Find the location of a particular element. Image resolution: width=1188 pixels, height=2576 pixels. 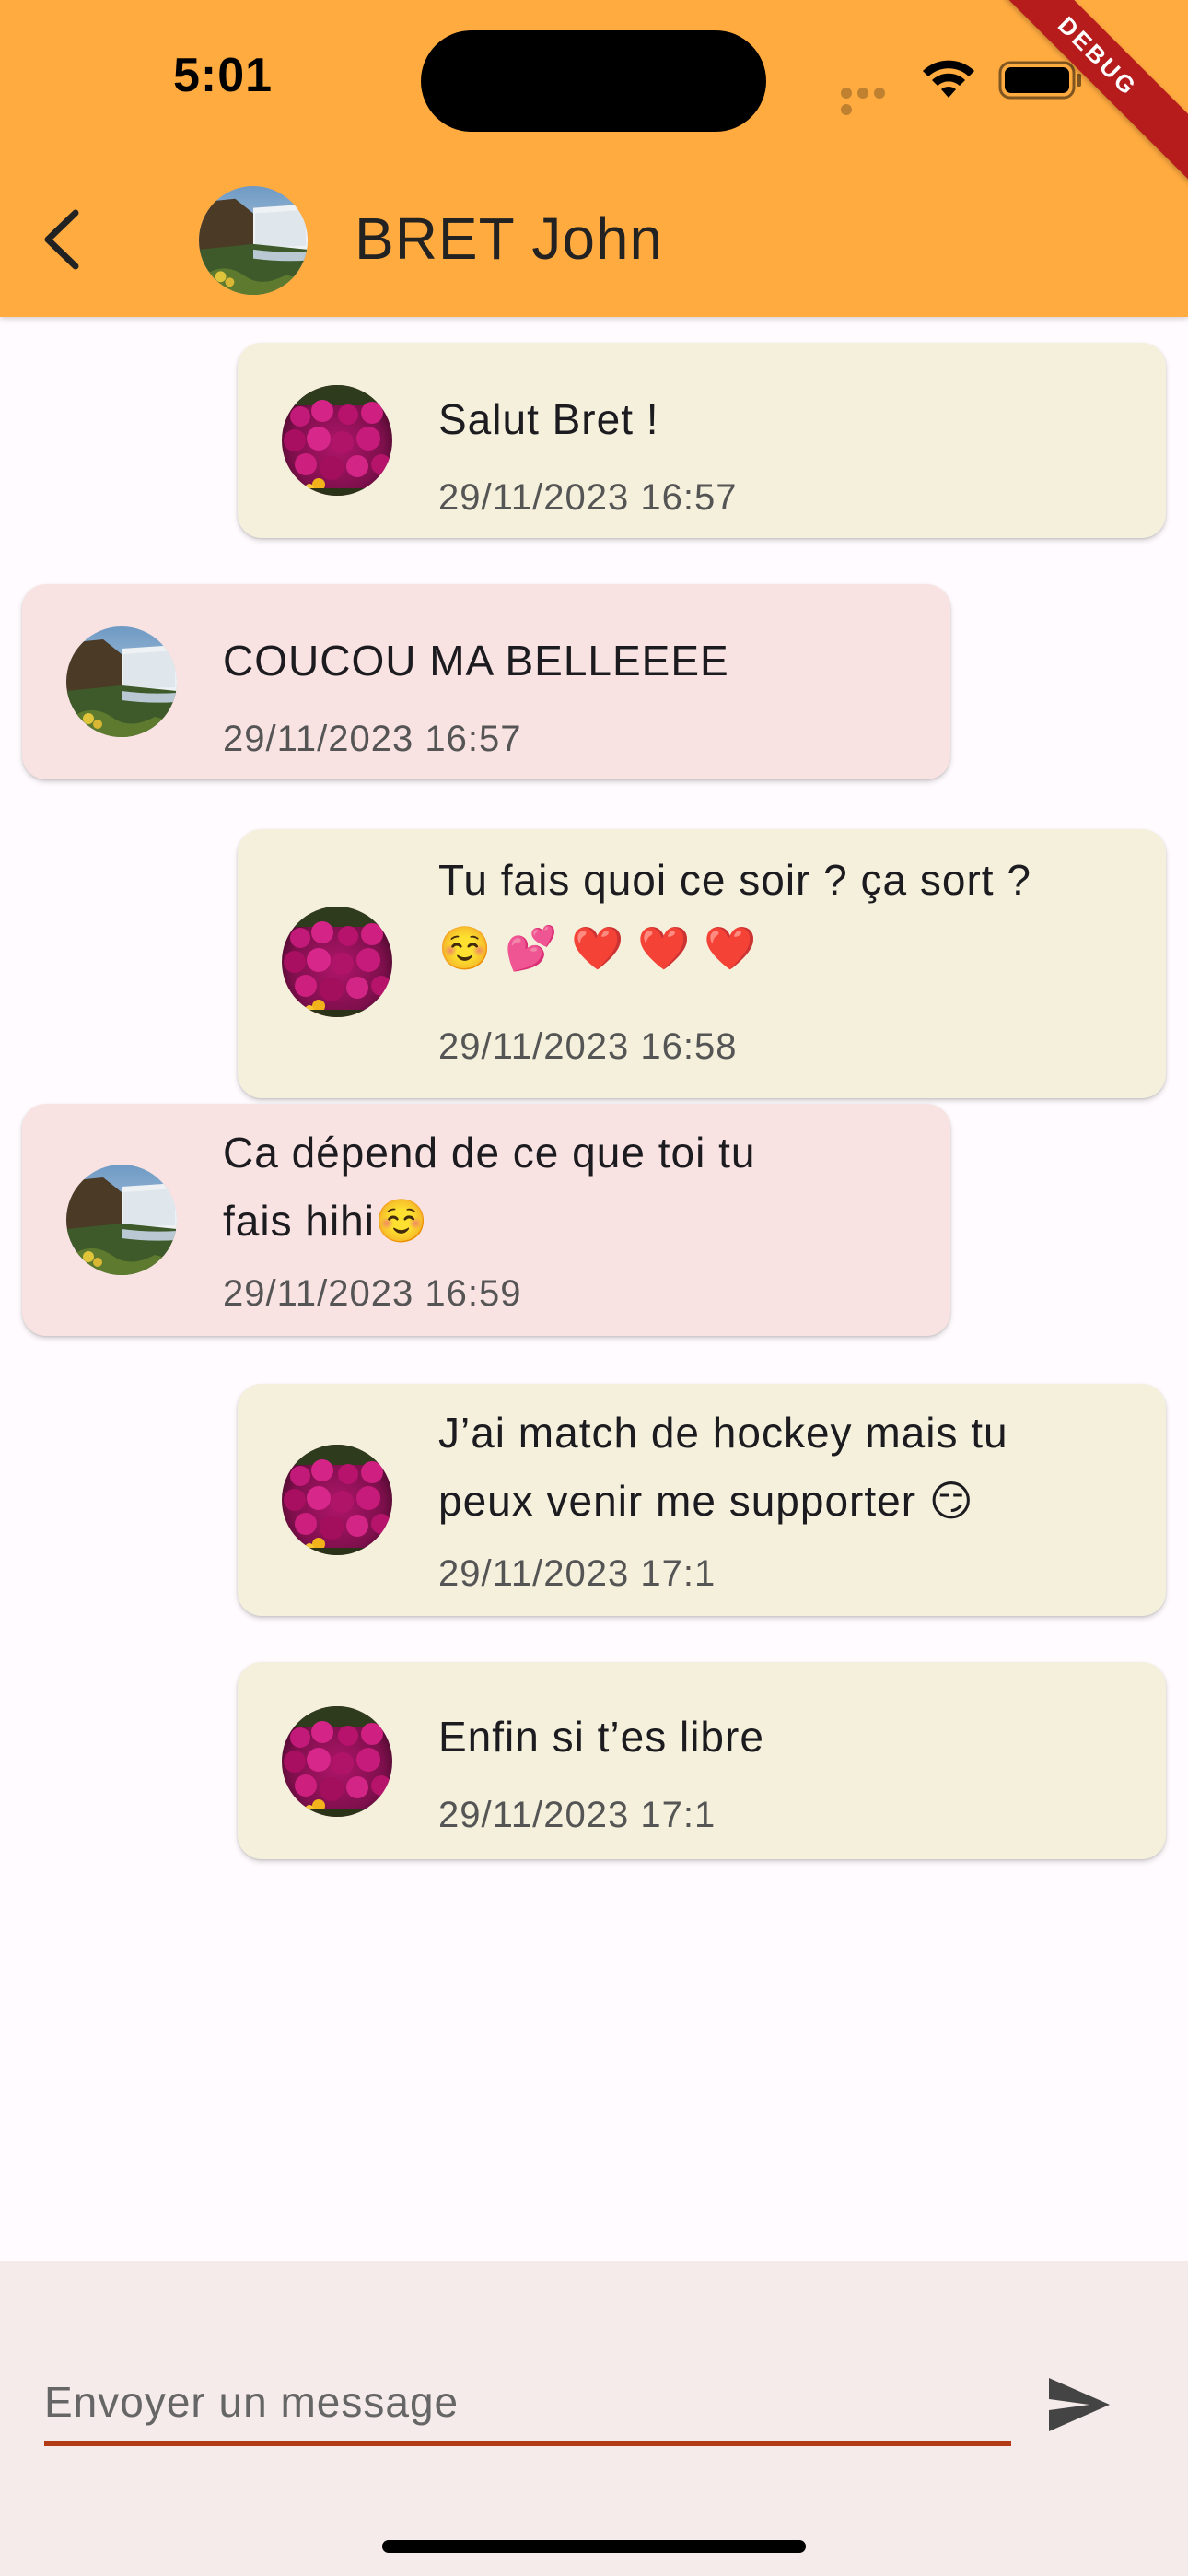

message-bubble-sent: Salut Bret ! 29/11/2023 16:57 is located at coordinates (702, 440).